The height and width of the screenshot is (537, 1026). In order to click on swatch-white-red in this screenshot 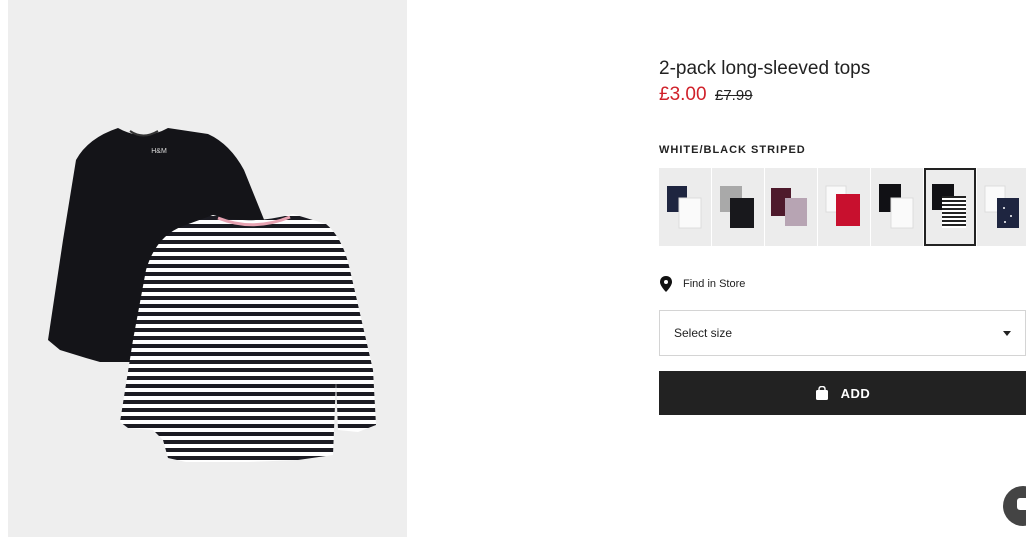, I will do `click(844, 207)`.